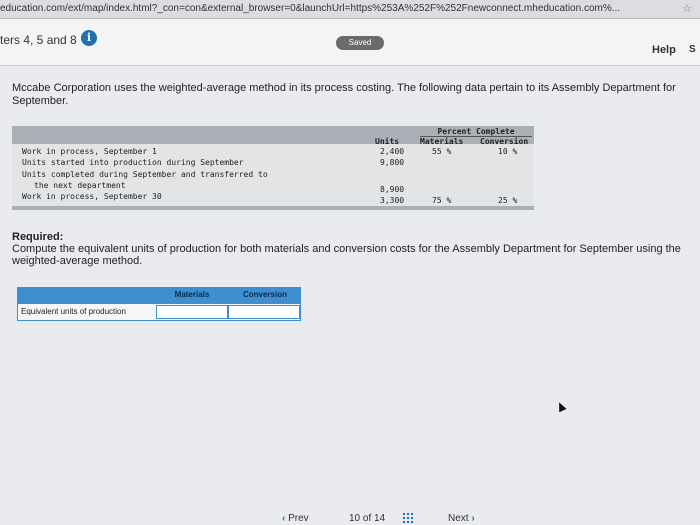  What do you see at coordinates (561, 406) in the screenshot?
I see `mouse-pointer-icon` at bounding box center [561, 406].